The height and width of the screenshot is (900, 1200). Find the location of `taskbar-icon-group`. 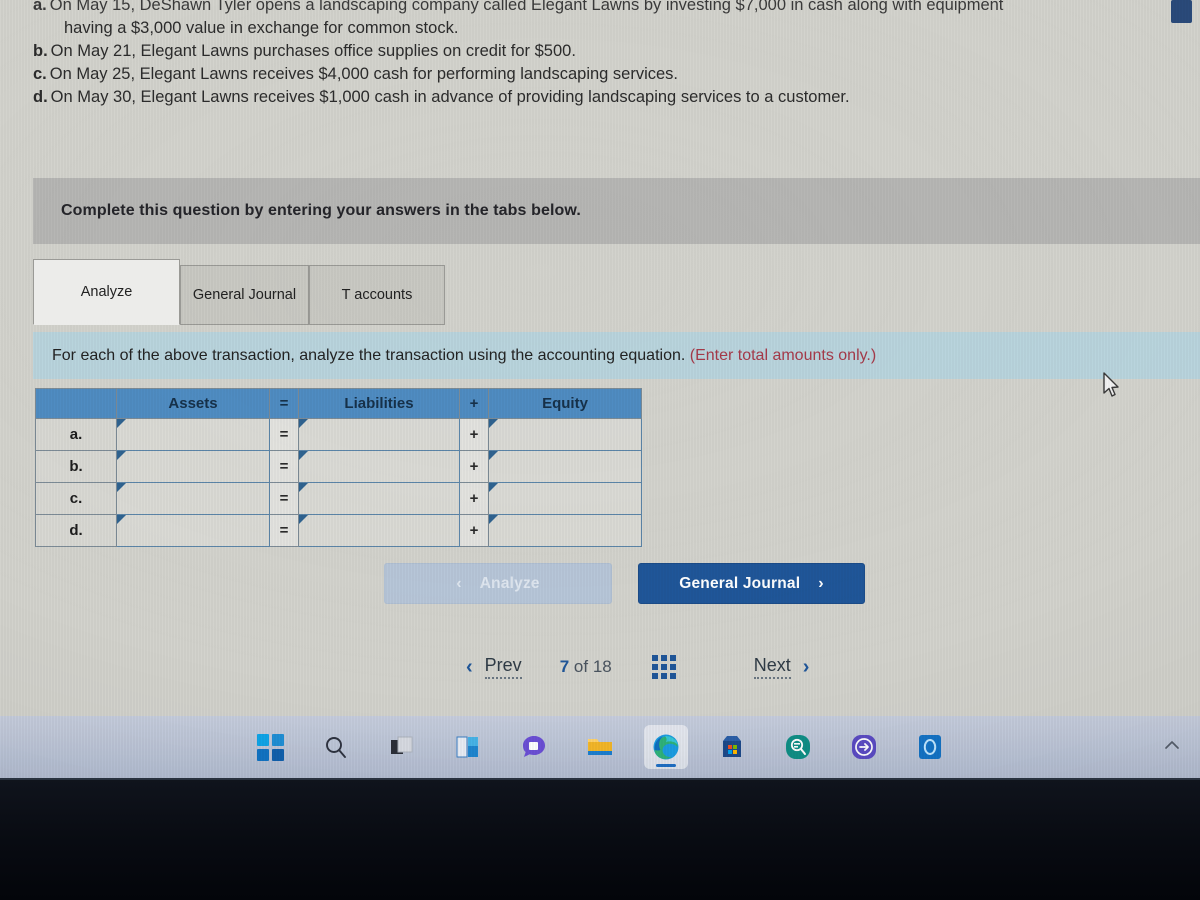

taskbar-icon-group is located at coordinates (600, 747).